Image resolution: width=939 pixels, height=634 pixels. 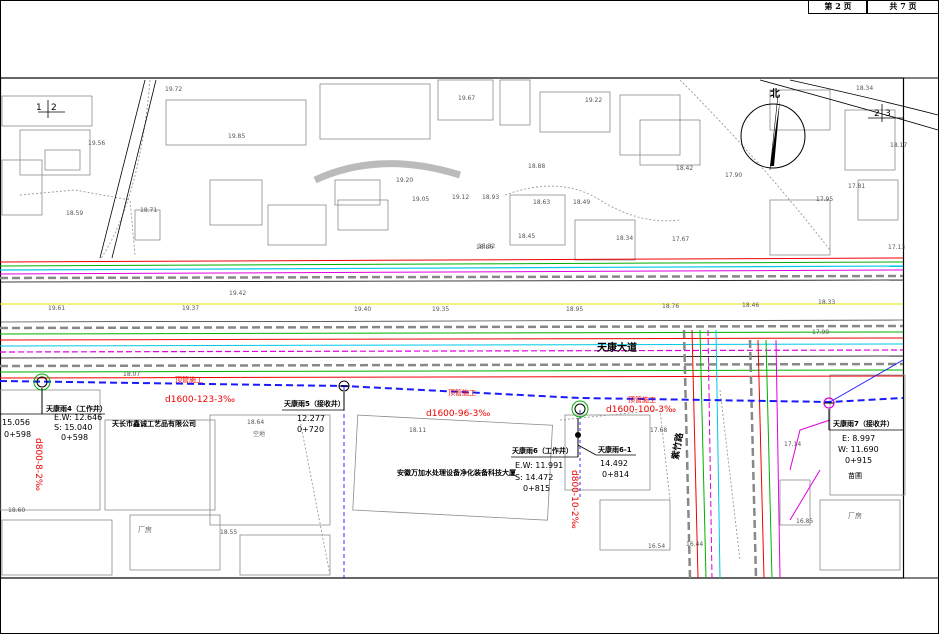 I want to click on spot-height: 17.68, so click(x=658, y=430).